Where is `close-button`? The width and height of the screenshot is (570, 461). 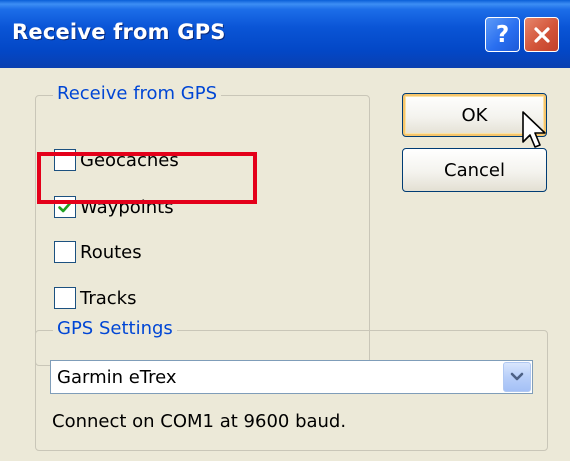 close-button is located at coordinates (541, 34).